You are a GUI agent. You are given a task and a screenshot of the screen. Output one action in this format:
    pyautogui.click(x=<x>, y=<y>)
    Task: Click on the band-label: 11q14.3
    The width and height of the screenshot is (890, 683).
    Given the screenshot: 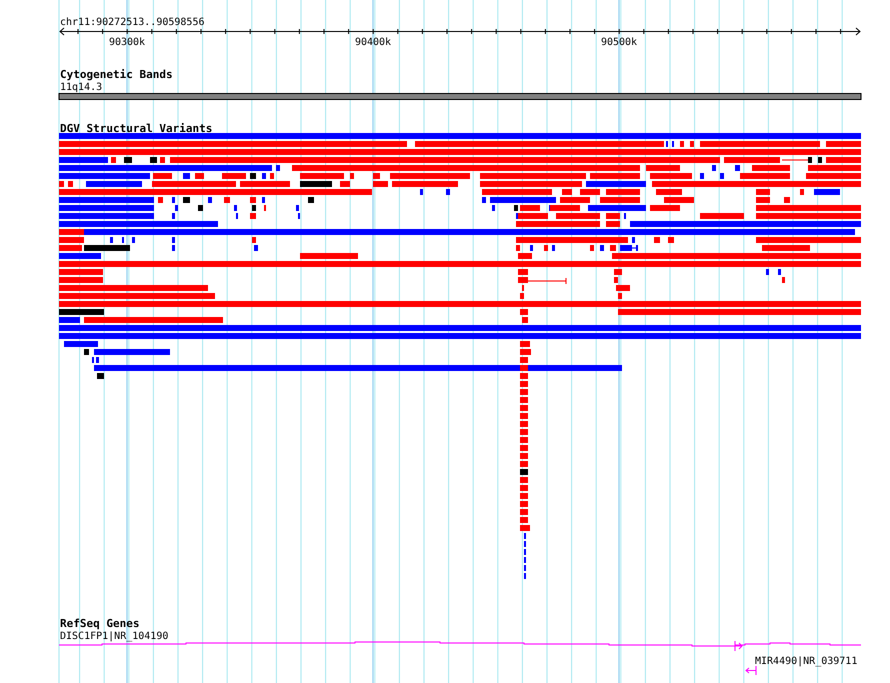 What is the action you would take?
    pyautogui.click(x=81, y=87)
    